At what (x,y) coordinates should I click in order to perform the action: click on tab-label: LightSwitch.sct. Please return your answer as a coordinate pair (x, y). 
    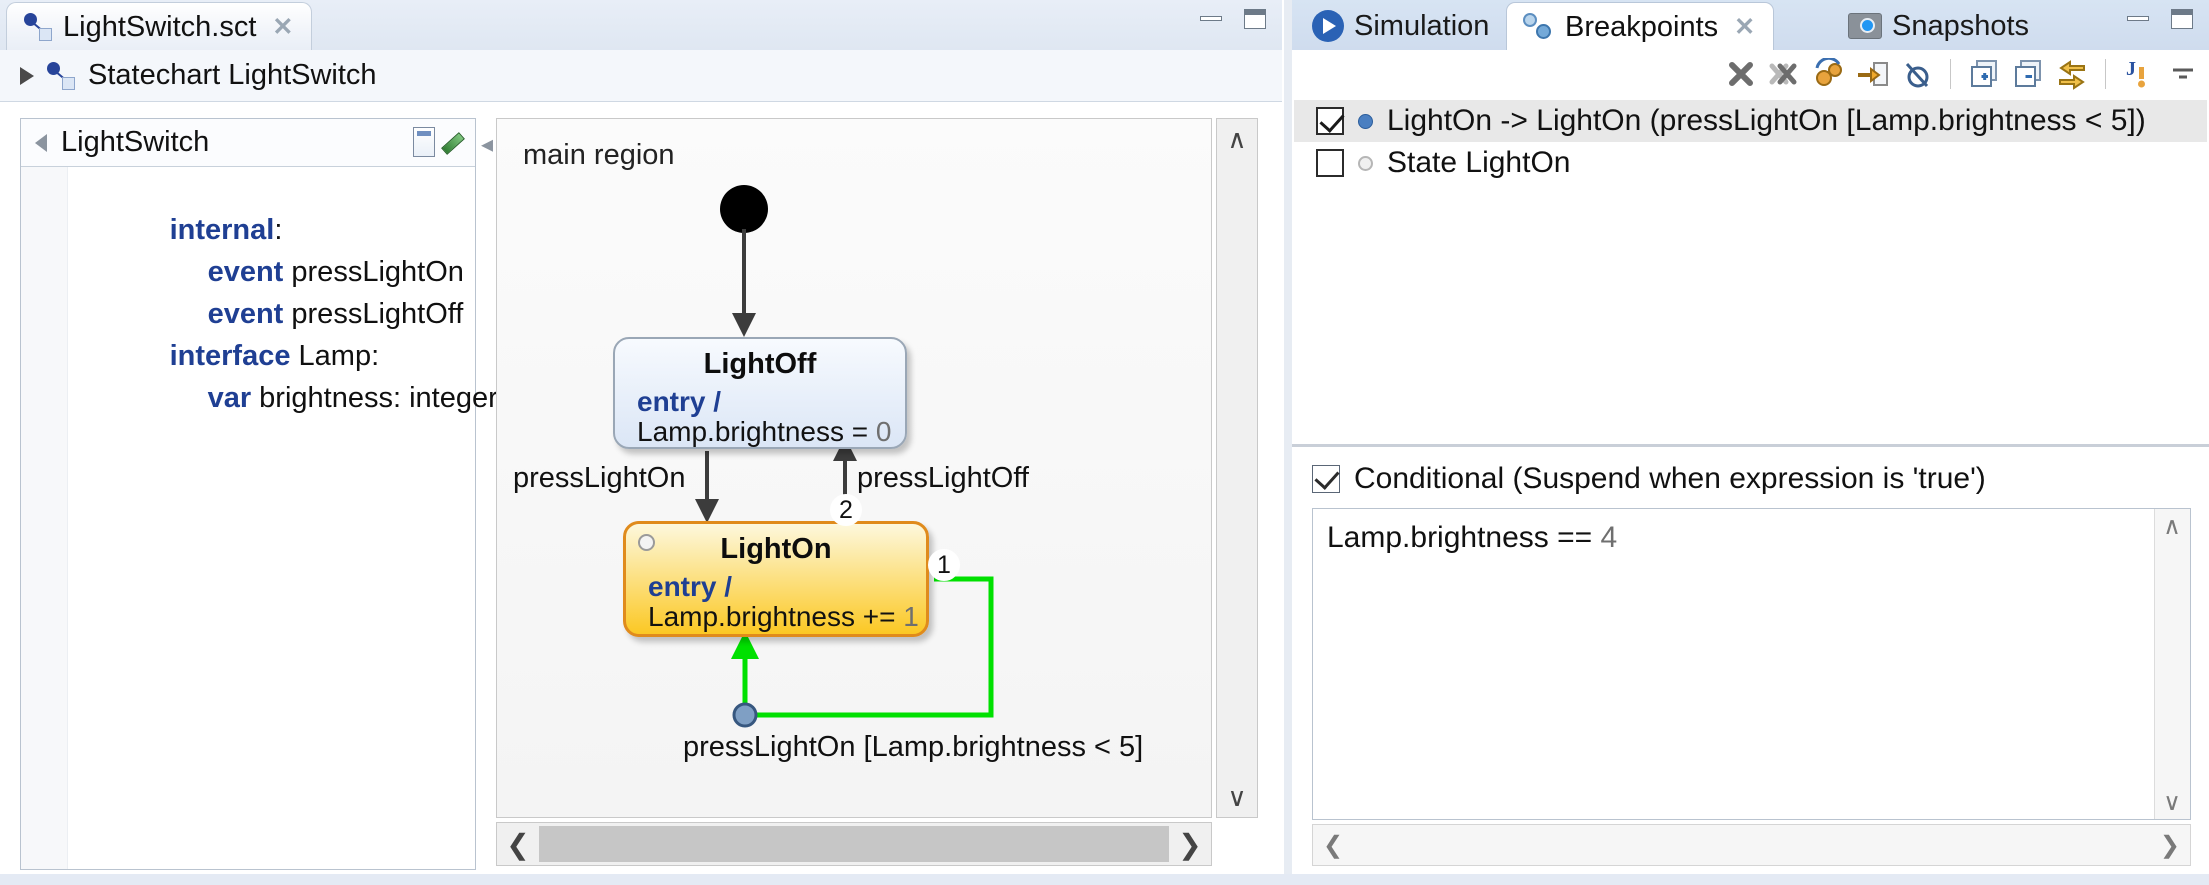
    Looking at the image, I should click on (160, 26).